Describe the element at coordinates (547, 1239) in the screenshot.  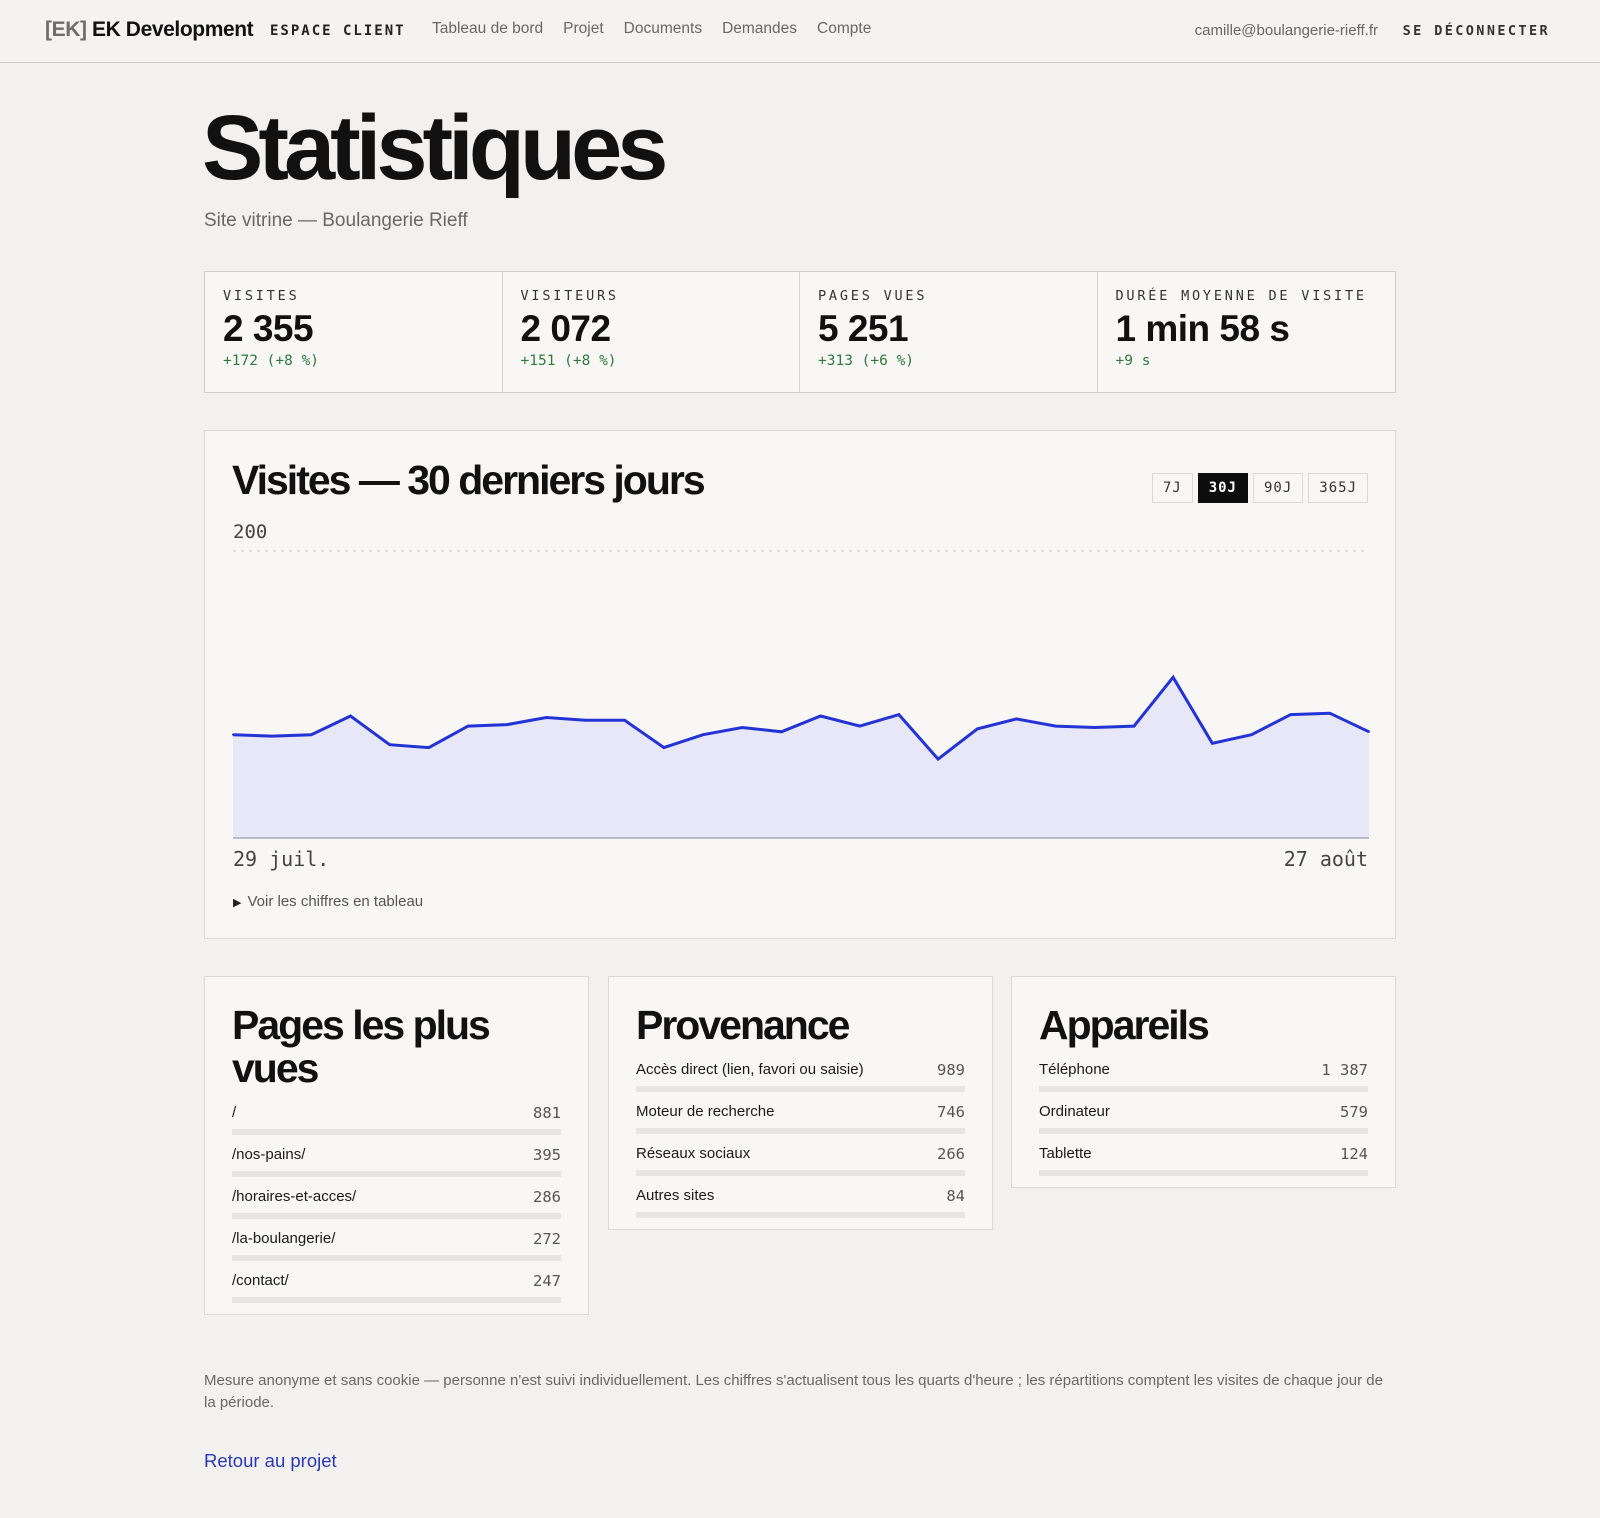
I see `list-item-value: 272` at that location.